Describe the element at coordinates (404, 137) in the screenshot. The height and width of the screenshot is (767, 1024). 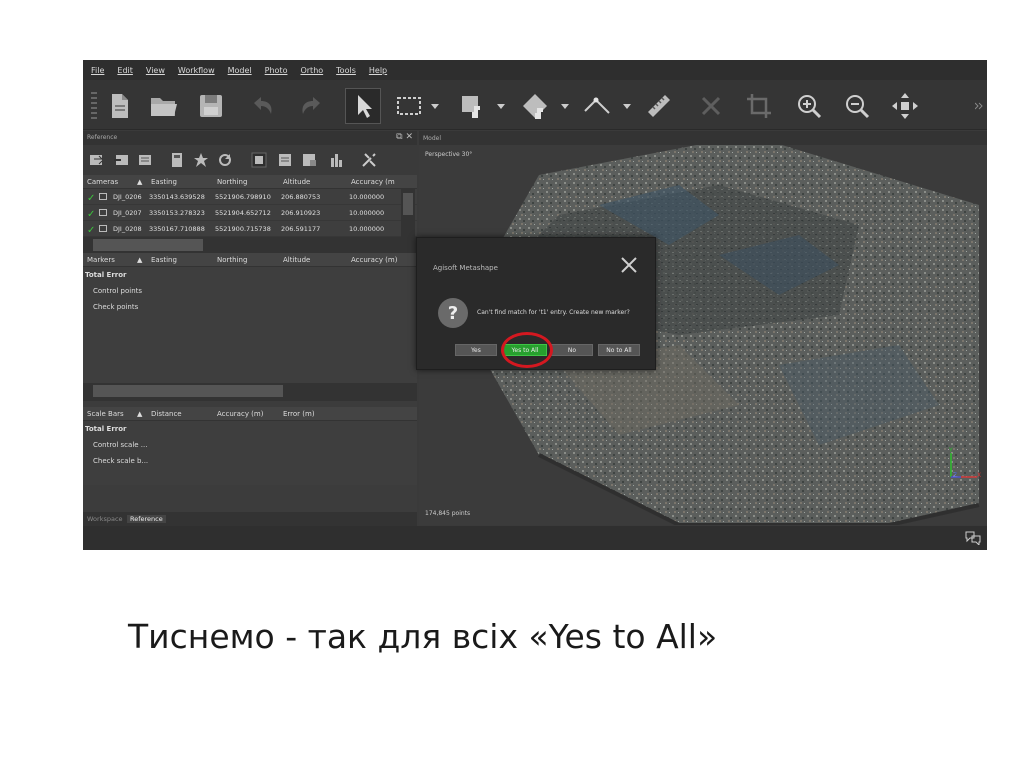
I see `panel-float-close-icon: ⧉ ✕` at that location.